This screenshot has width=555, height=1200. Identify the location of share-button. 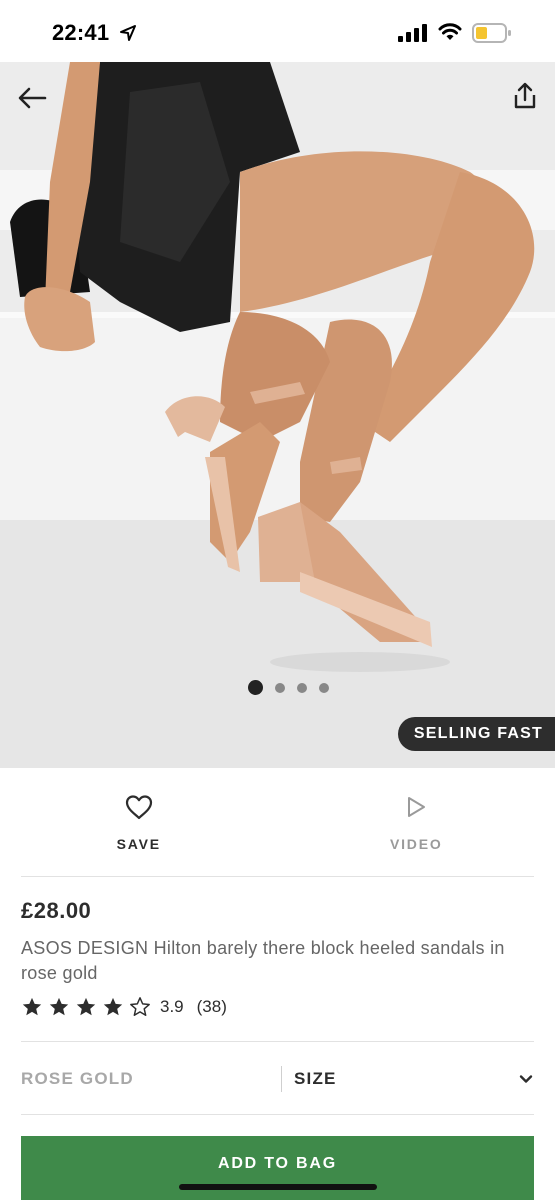
(525, 96).